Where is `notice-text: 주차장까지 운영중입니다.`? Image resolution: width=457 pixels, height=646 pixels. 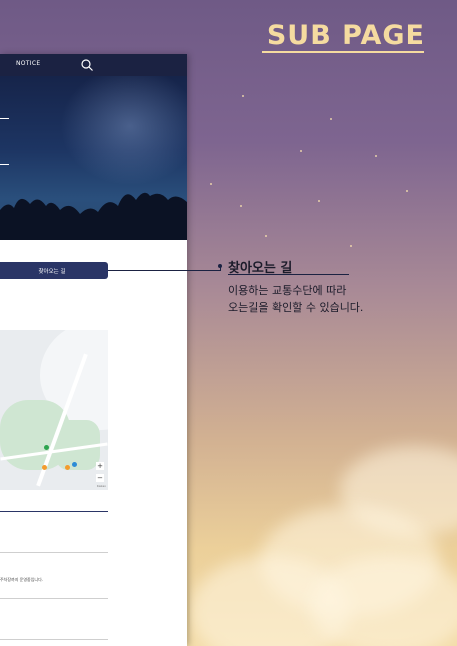 notice-text: 주차장까지 운영중입니다. is located at coordinates (22, 579).